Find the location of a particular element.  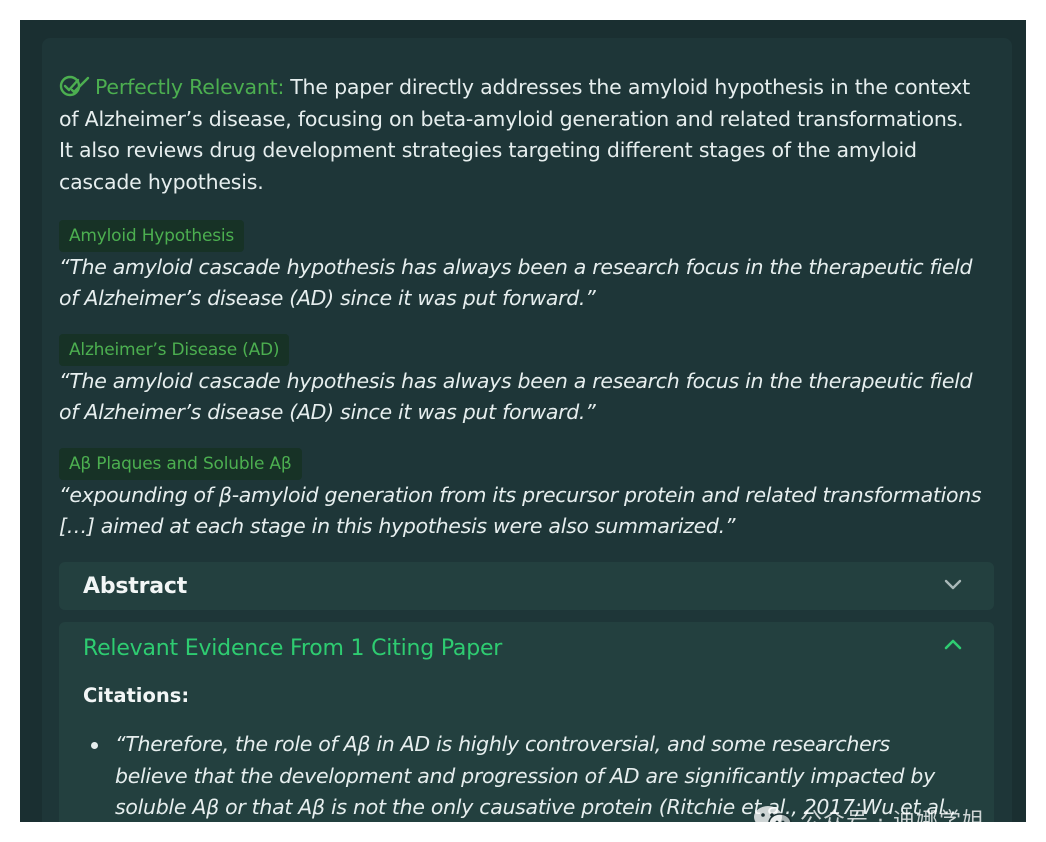

citations-label: Citations: is located at coordinates (136, 695).